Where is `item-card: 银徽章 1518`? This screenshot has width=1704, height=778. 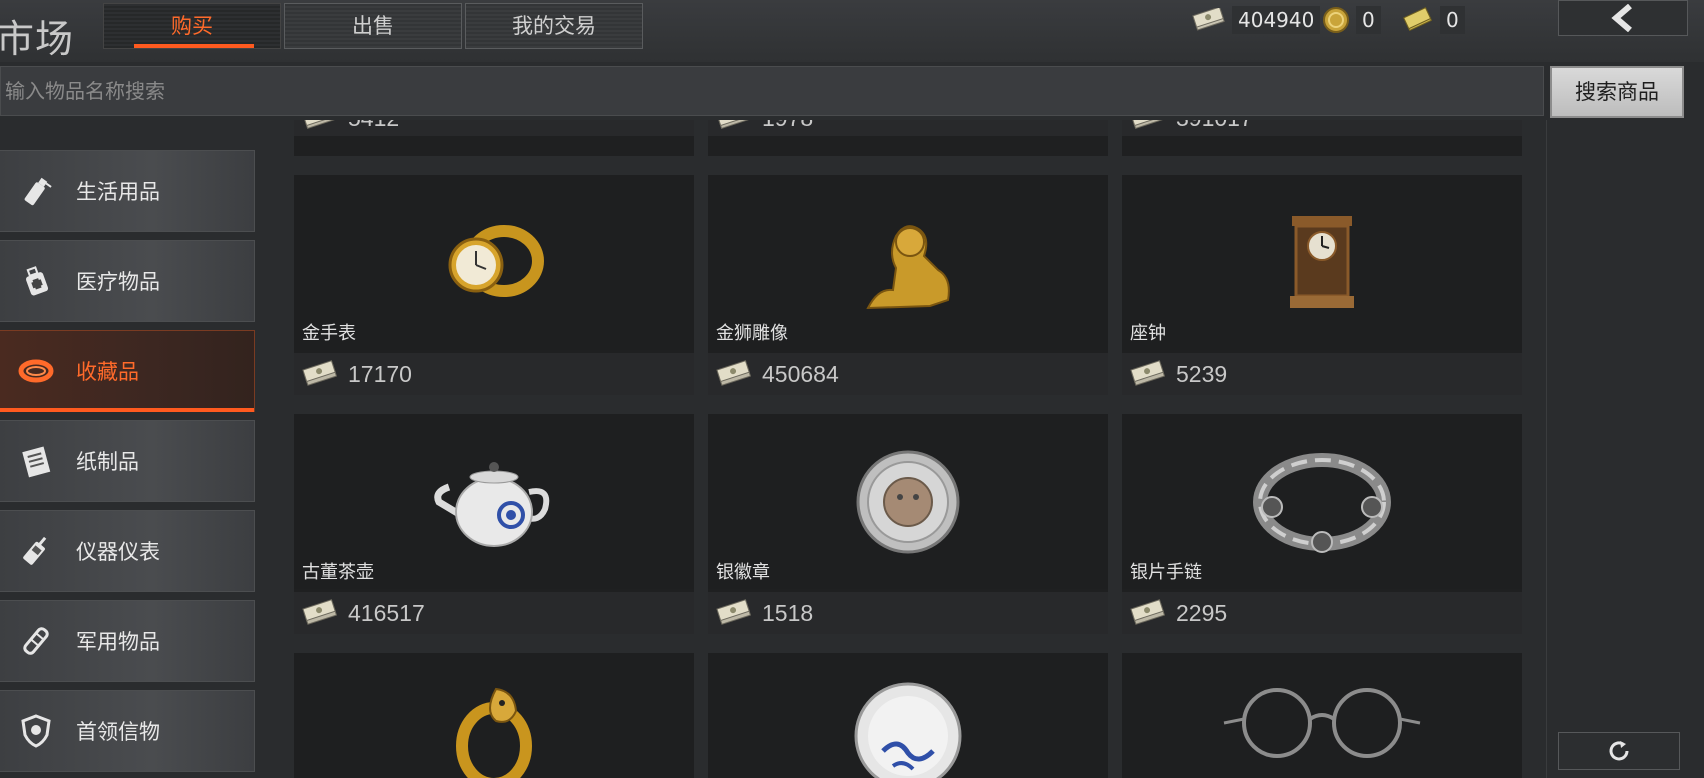 item-card: 银徽章 1518 is located at coordinates (908, 524).